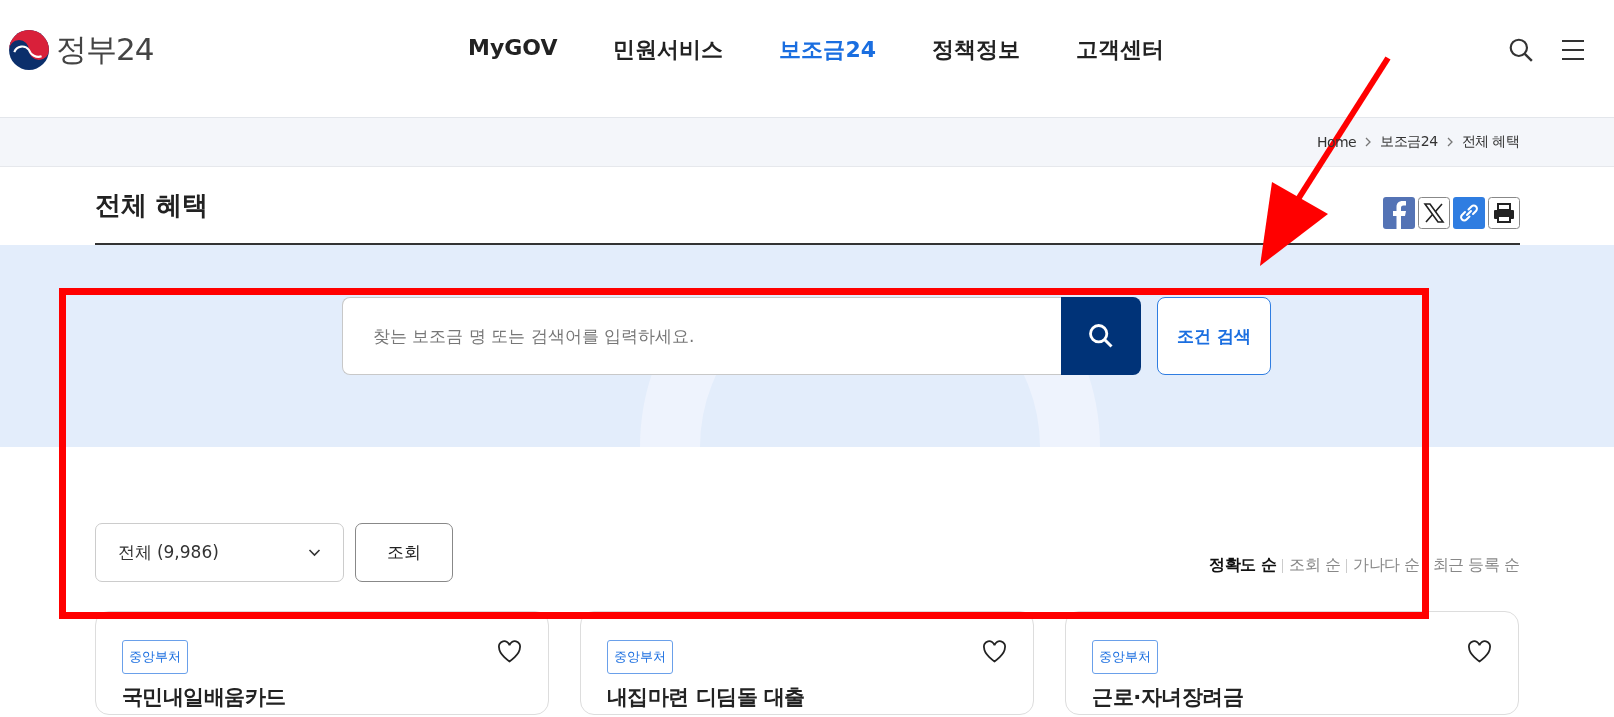  What do you see at coordinates (29, 49) in the screenshot?
I see `logo-icon` at bounding box center [29, 49].